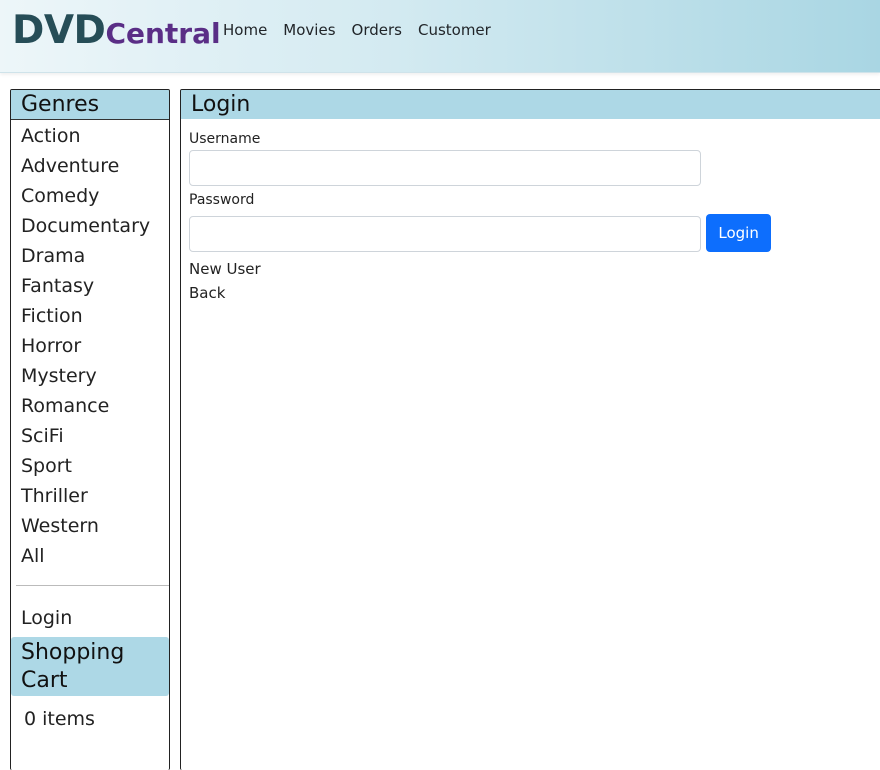 The image size is (880, 770). I want to click on genre-item-fantasy: Fantasy, so click(90, 286).